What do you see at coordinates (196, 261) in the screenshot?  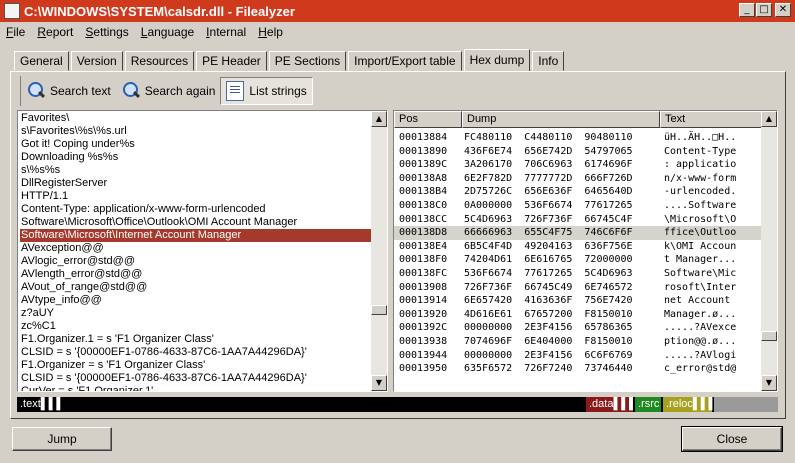 I see `string-list-item: AVlogic_error@std@@` at bounding box center [196, 261].